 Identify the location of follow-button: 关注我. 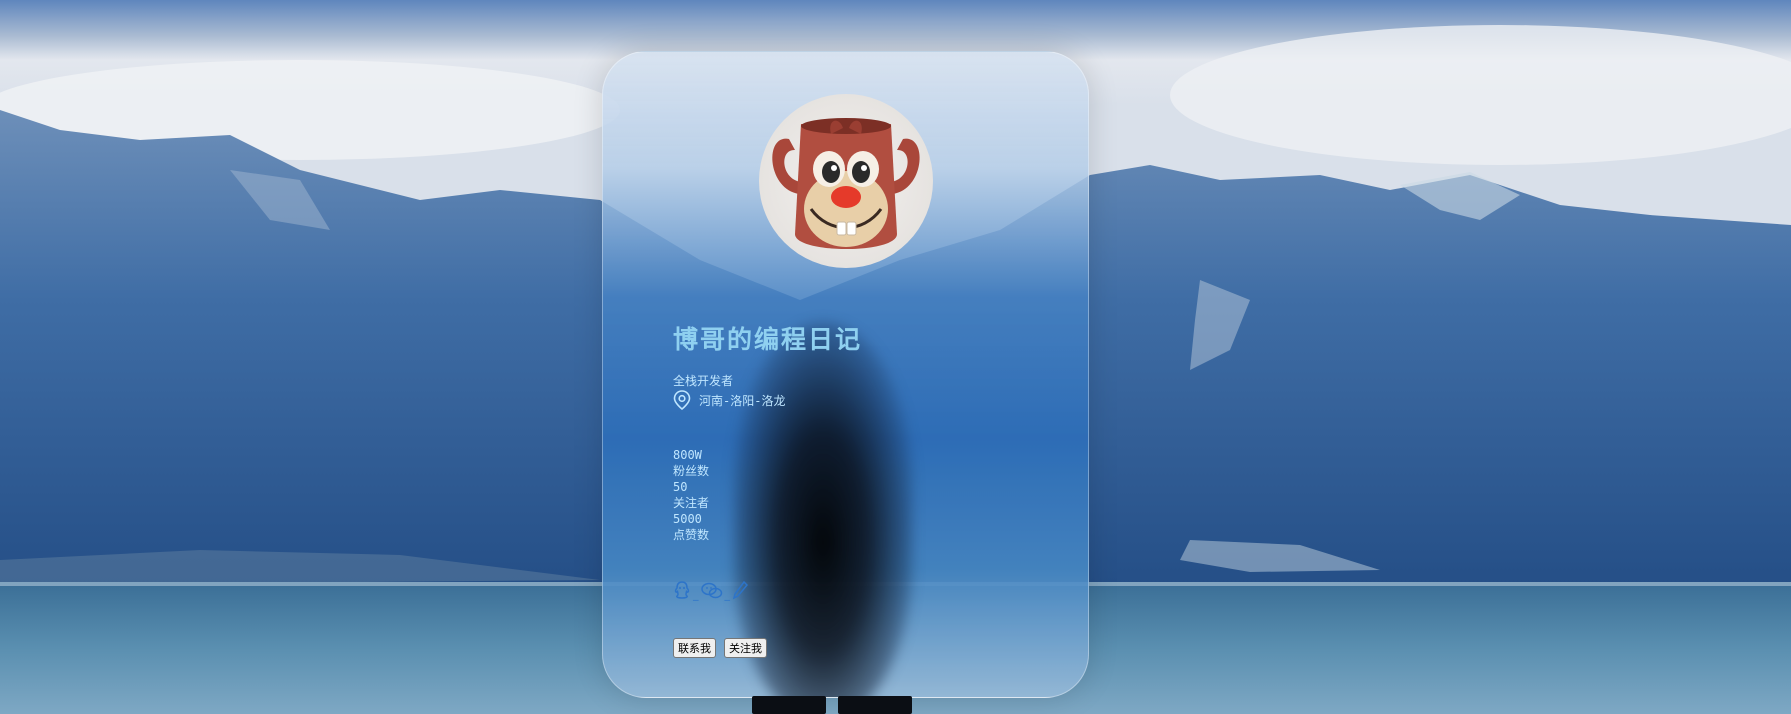
(745, 648).